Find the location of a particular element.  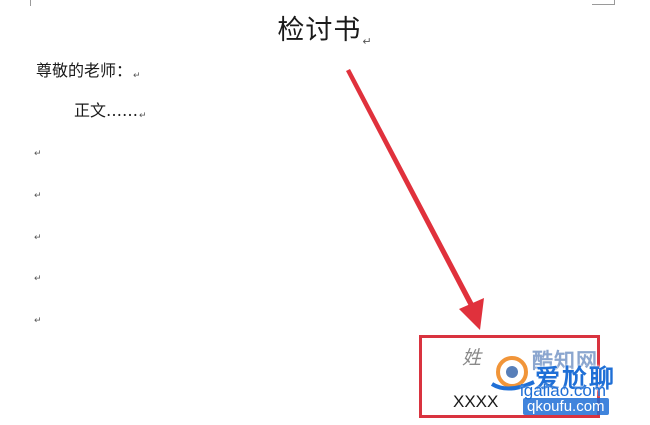

crop-mark-top-right-horizontal is located at coordinates (603, 4).